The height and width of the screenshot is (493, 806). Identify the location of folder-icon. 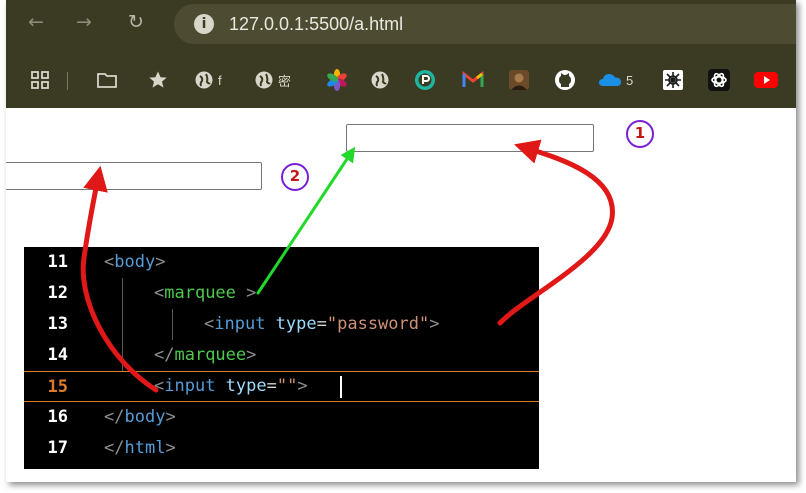
(107, 80).